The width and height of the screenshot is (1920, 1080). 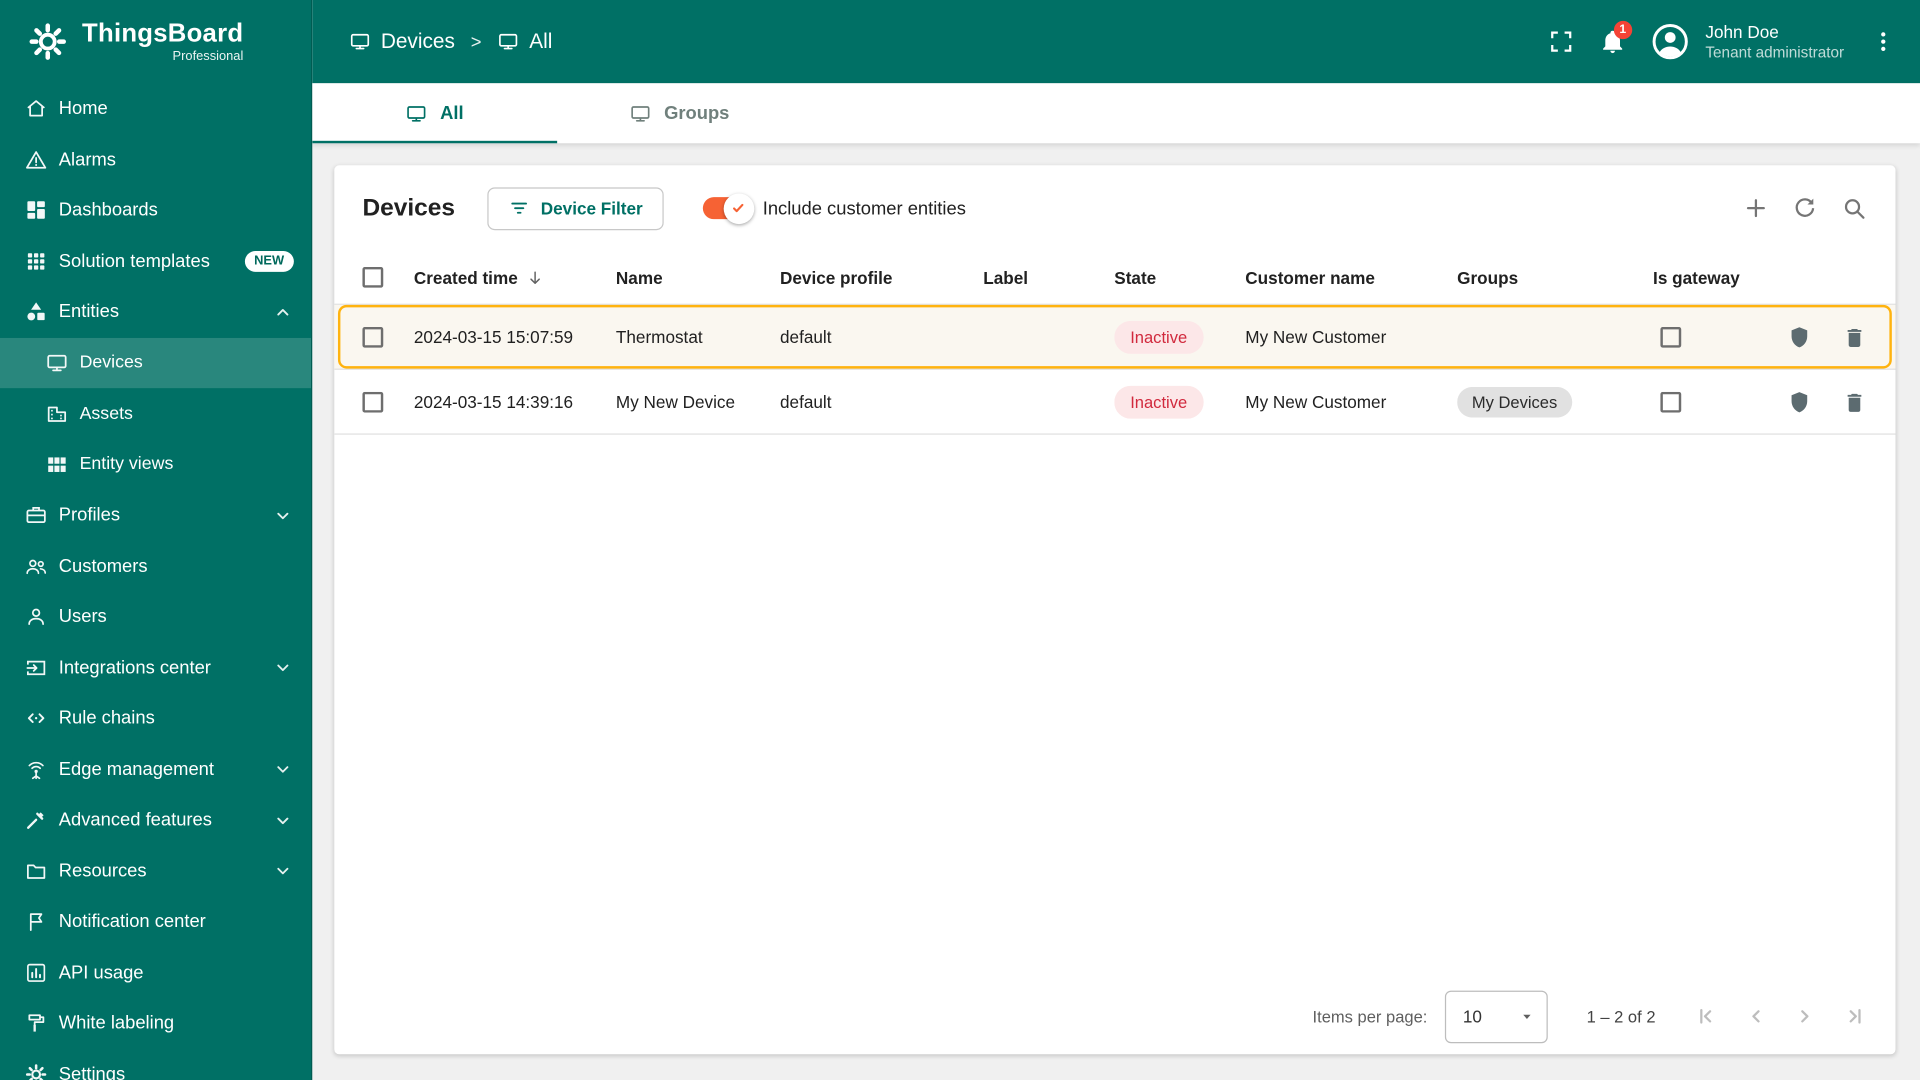 I want to click on row-actions, so click(x=1836, y=336).